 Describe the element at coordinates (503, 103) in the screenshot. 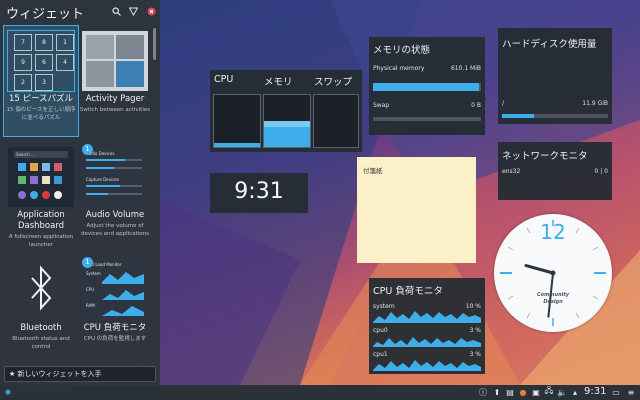

I see `disk-mount-label: /` at that location.